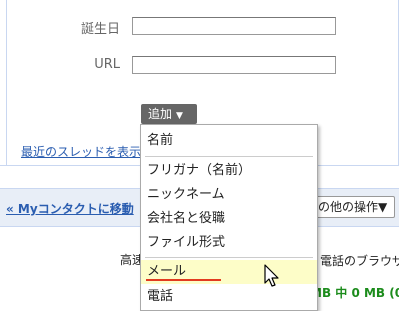 This screenshot has width=399, height=311. Describe the element at coordinates (229, 297) in the screenshot. I see `menu-item-phone: 電話` at that location.